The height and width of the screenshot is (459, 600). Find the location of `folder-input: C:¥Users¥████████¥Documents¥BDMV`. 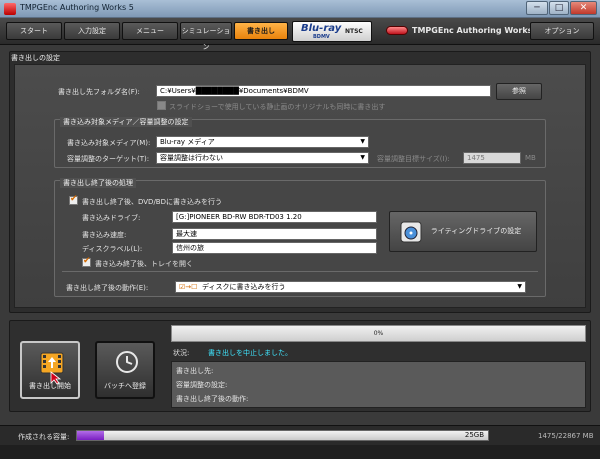

folder-input: C:¥Users¥████████¥Documents¥BDMV is located at coordinates (323, 91).